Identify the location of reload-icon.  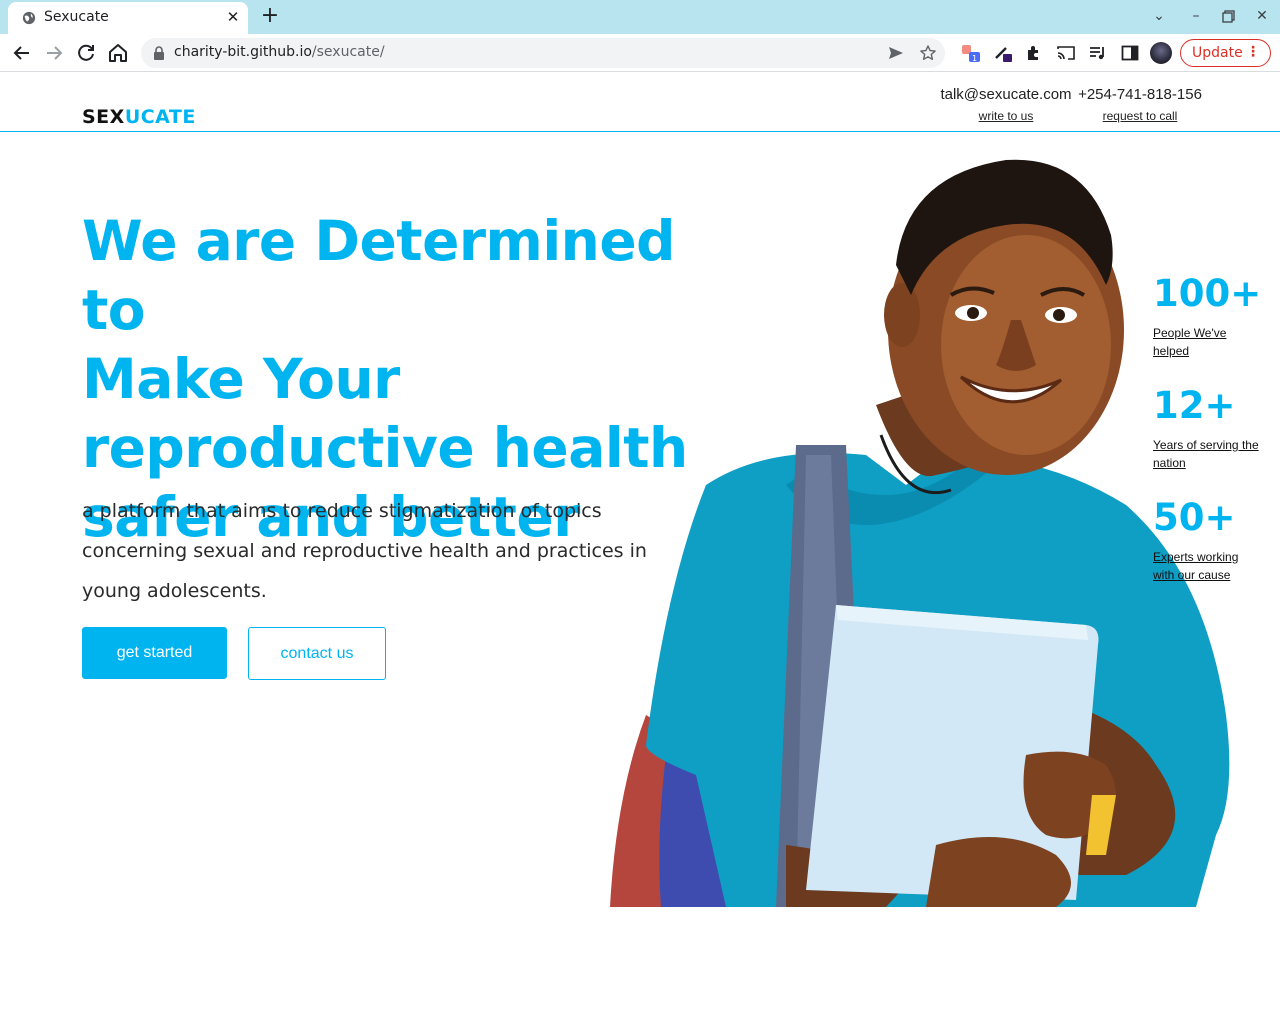
(86, 53).